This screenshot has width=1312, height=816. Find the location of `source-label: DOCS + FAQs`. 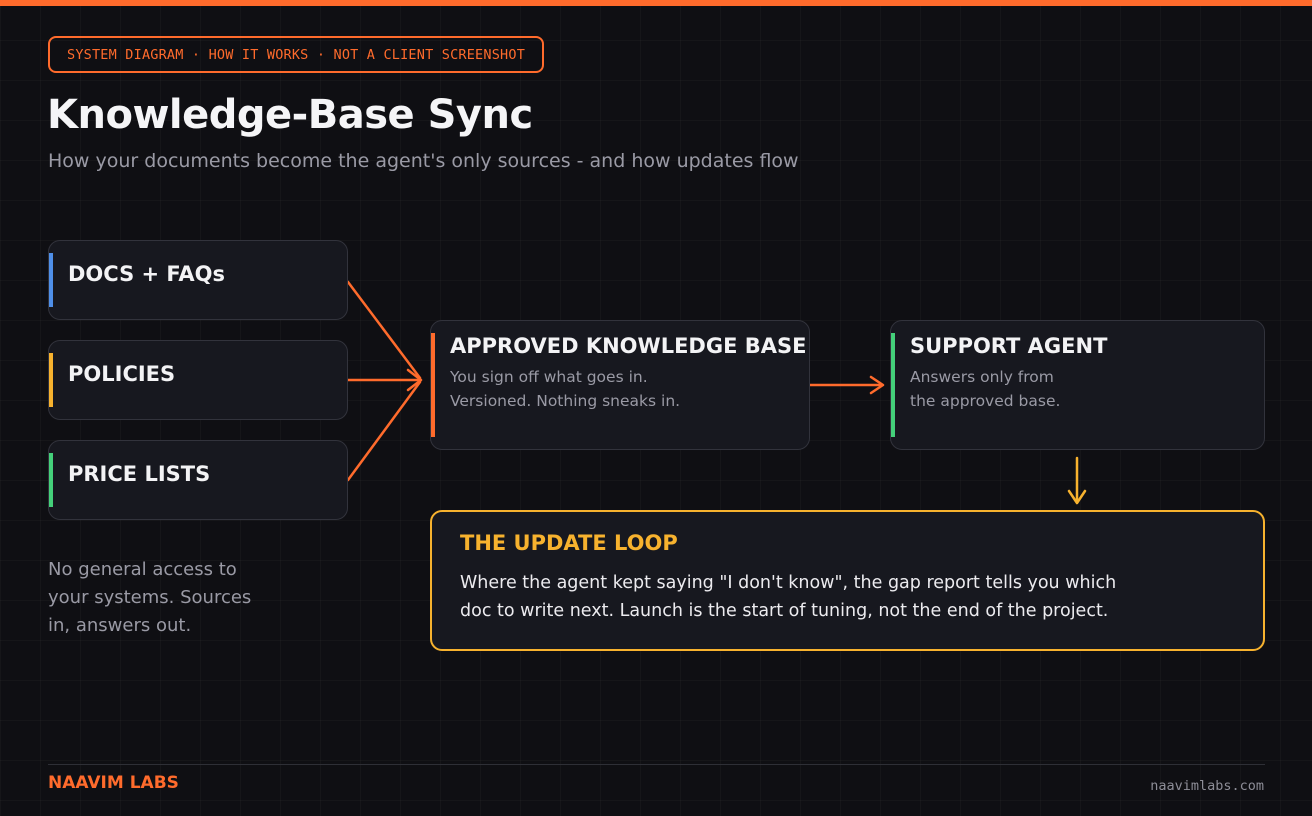

source-label: DOCS + FAQs is located at coordinates (146, 274).